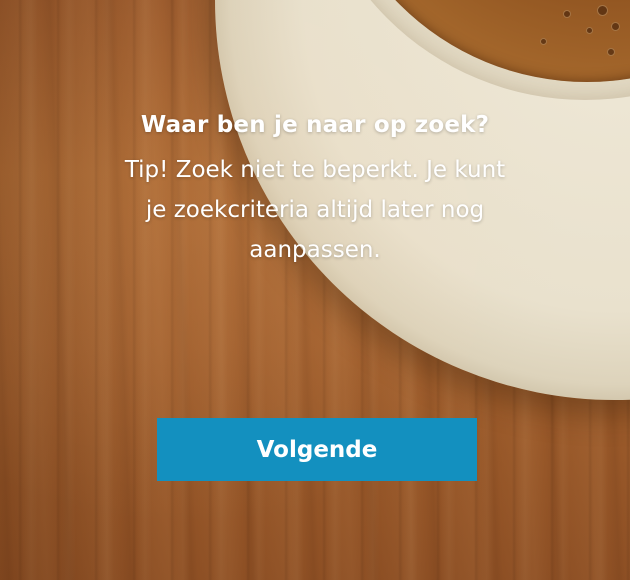 This screenshot has width=630, height=580. What do you see at coordinates (315, 125) in the screenshot?
I see `question-heading: Waar ben je naar op zoek?` at bounding box center [315, 125].